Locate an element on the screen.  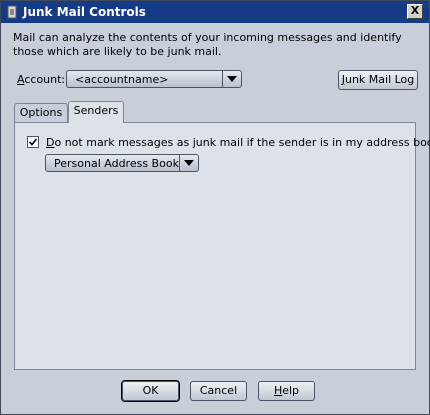
title-bar: Junk Mail Controls X is located at coordinates (215, 12).